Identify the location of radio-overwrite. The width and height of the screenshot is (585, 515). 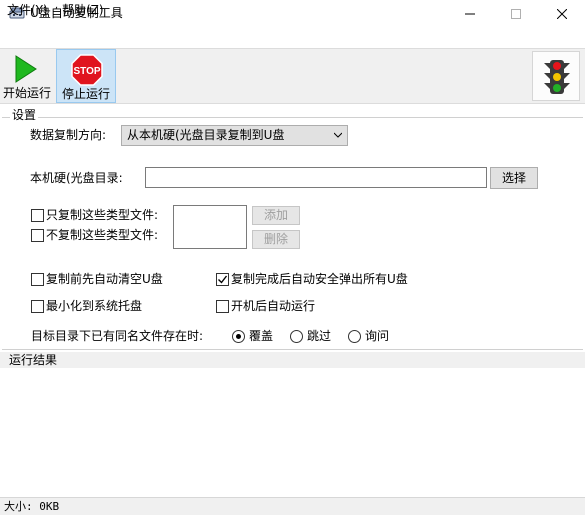
(238, 336).